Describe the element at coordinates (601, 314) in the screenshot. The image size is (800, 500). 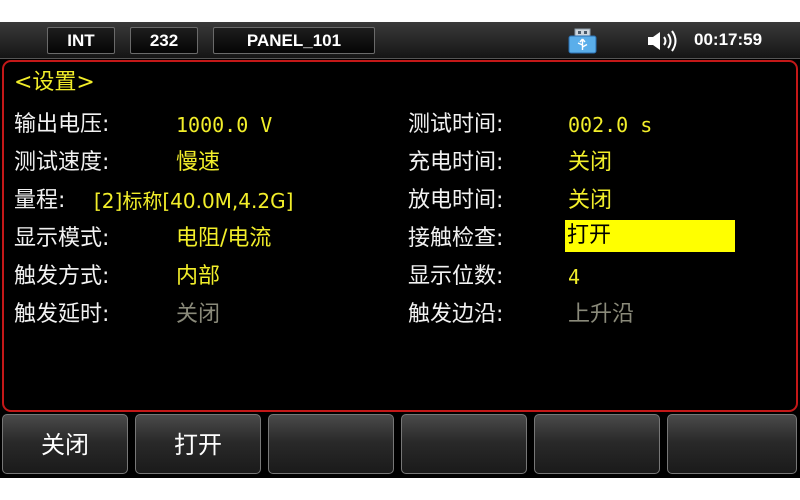
I see `value-trigger-edge: 上升沿` at that location.